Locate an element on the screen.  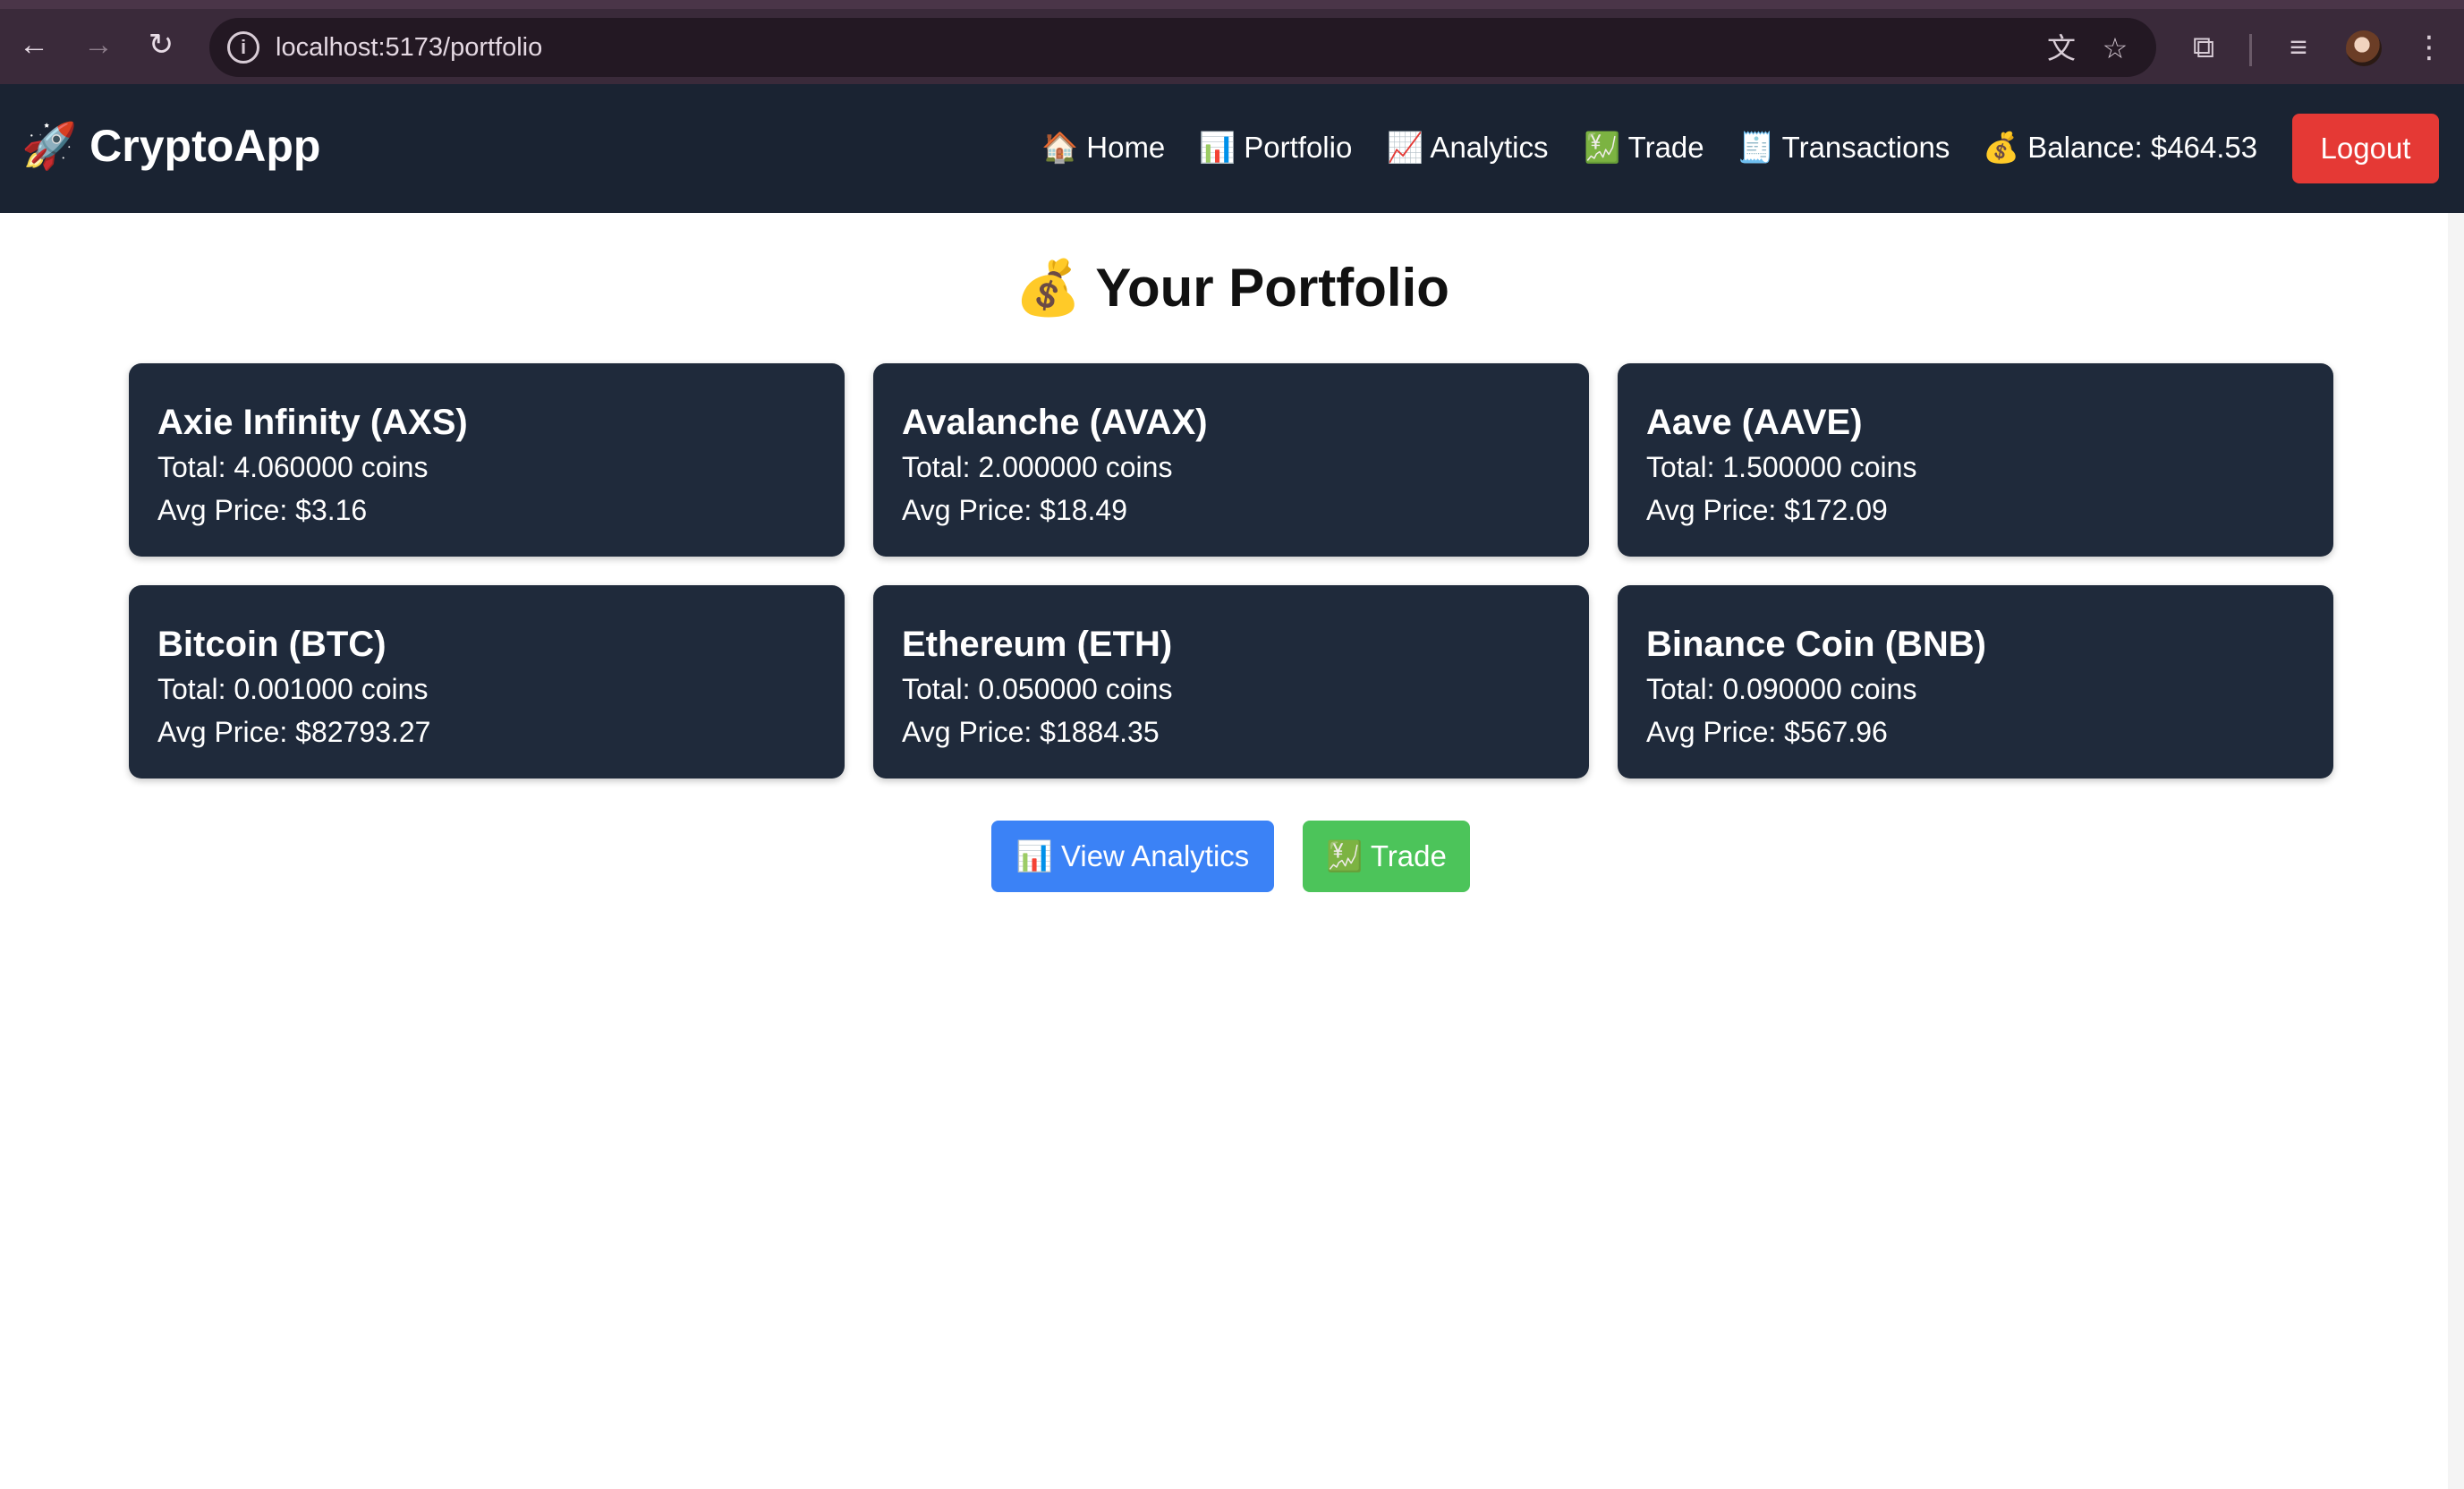
nav-home: 🏠 Home is located at coordinates (1103, 148).